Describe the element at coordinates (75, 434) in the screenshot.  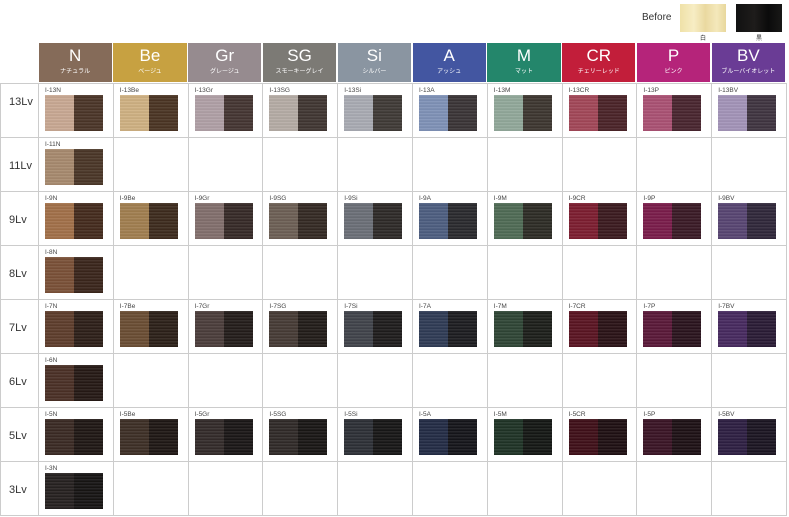
I see `swatch-cell: I-5N` at that location.